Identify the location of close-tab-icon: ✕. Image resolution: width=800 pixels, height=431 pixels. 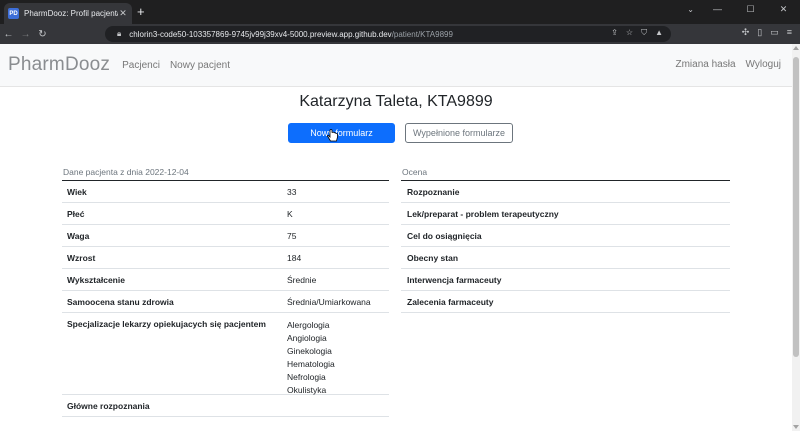
(123, 13).